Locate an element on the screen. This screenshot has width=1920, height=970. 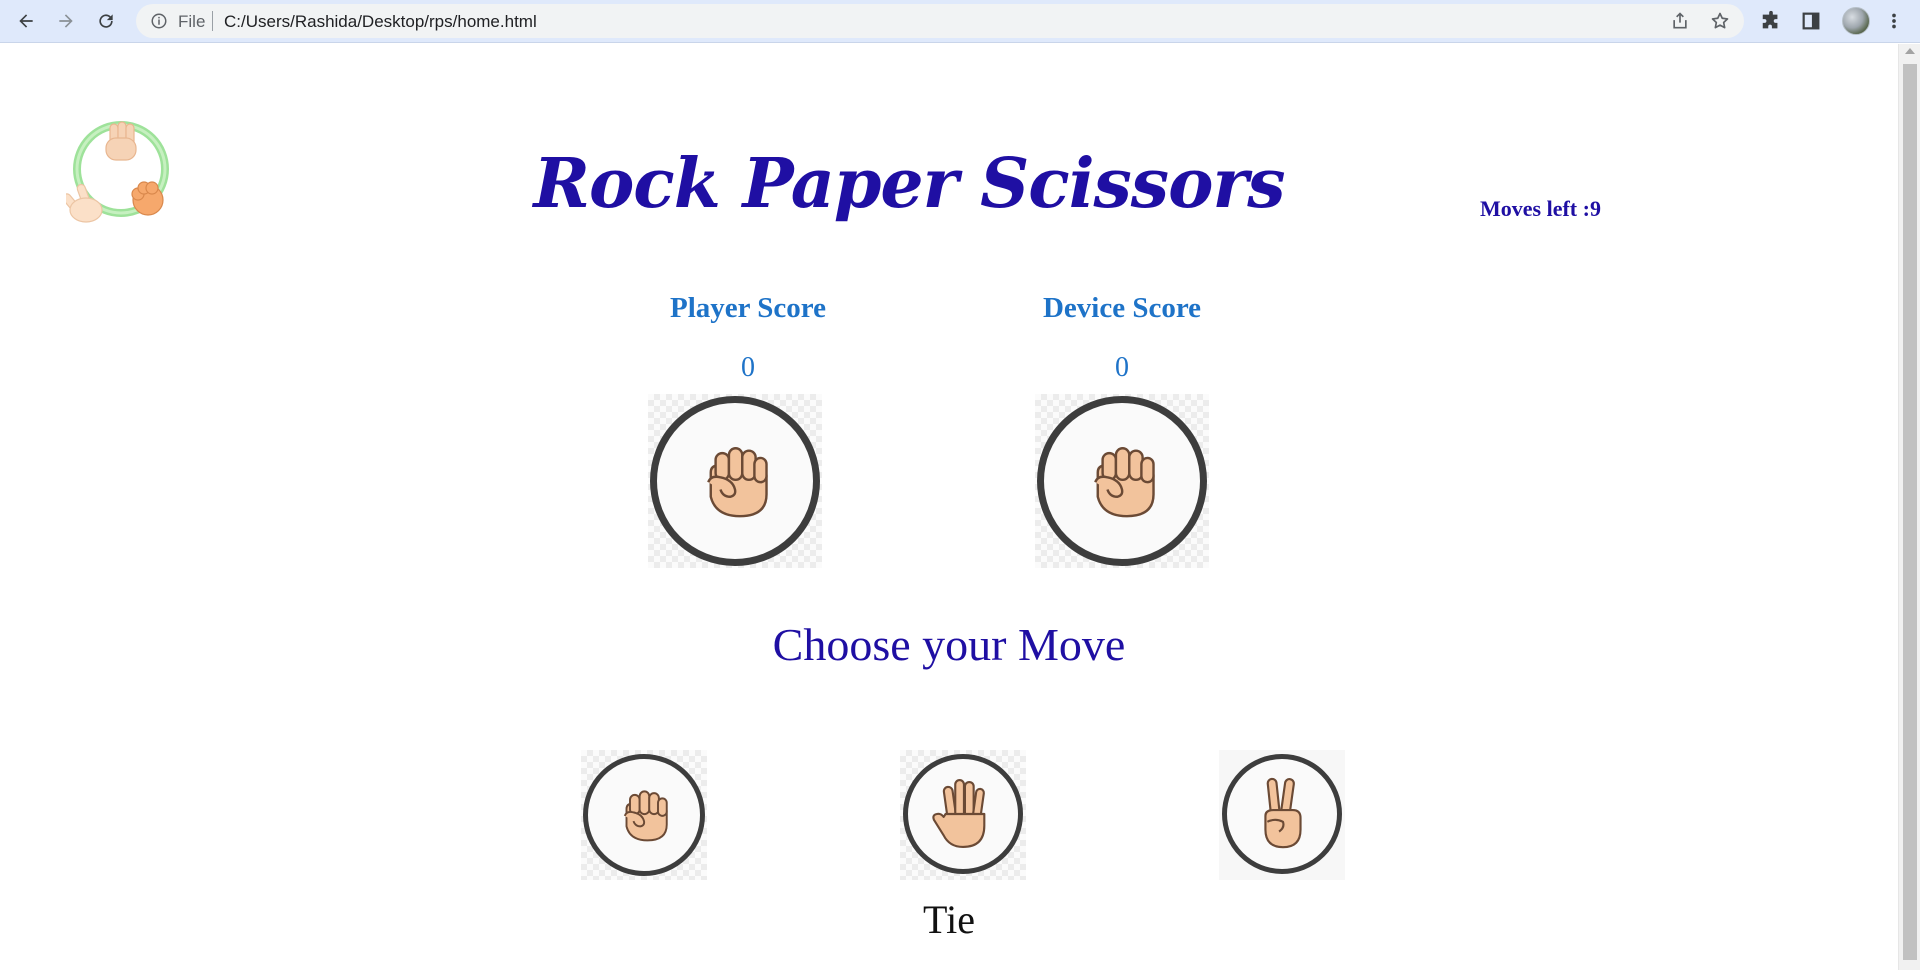
address-separator is located at coordinates (212, 21).